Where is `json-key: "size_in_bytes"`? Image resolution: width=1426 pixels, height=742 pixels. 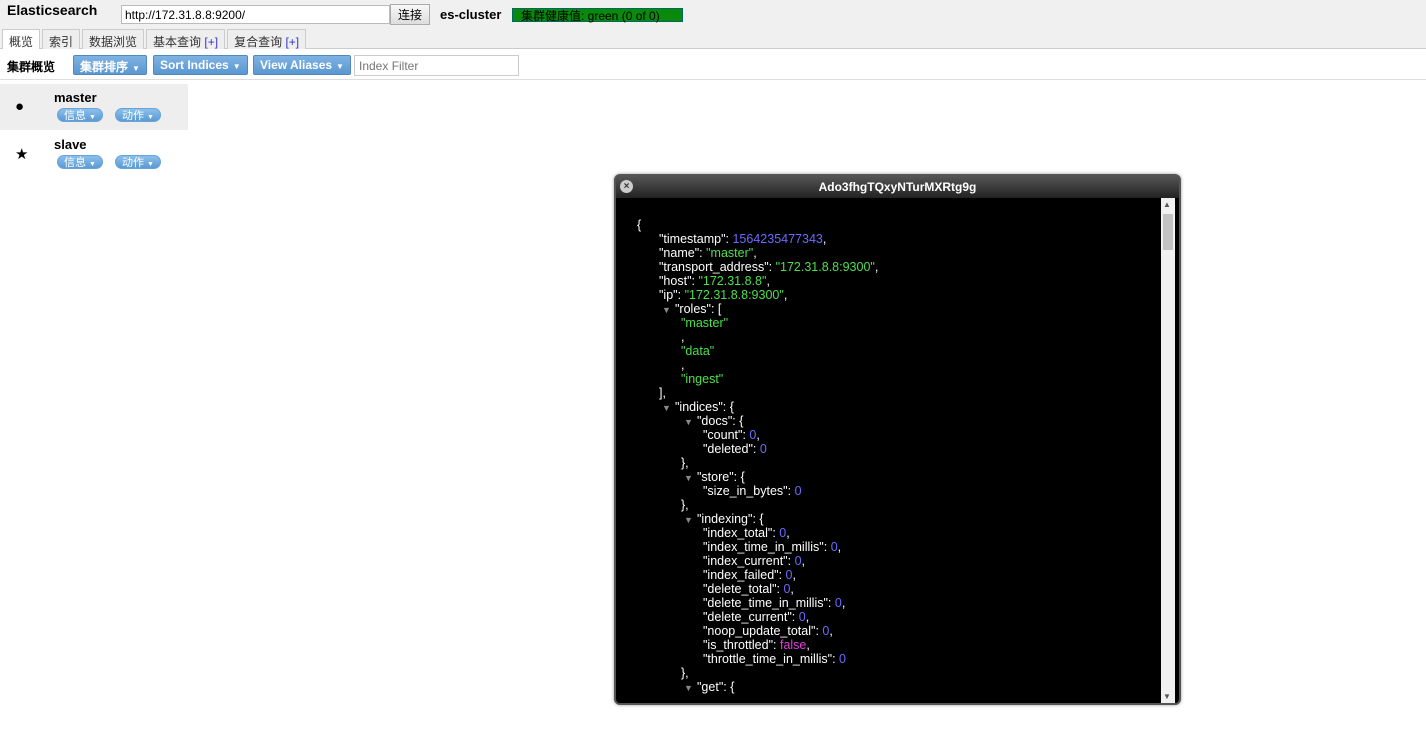 json-key: "size_in_bytes" is located at coordinates (745, 491).